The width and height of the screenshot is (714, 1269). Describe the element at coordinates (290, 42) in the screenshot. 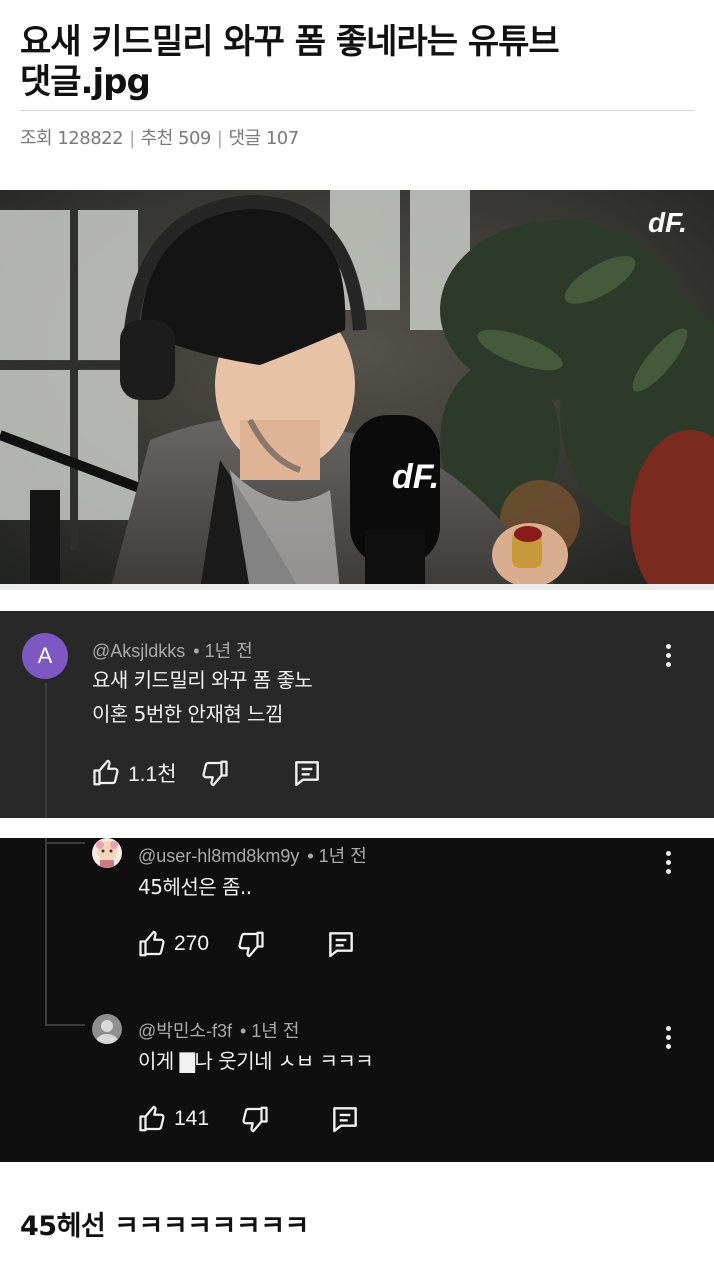

I see `post-title-line1: 요새 키드밀리 와꾸 폼 좋네라는 유튜브` at that location.